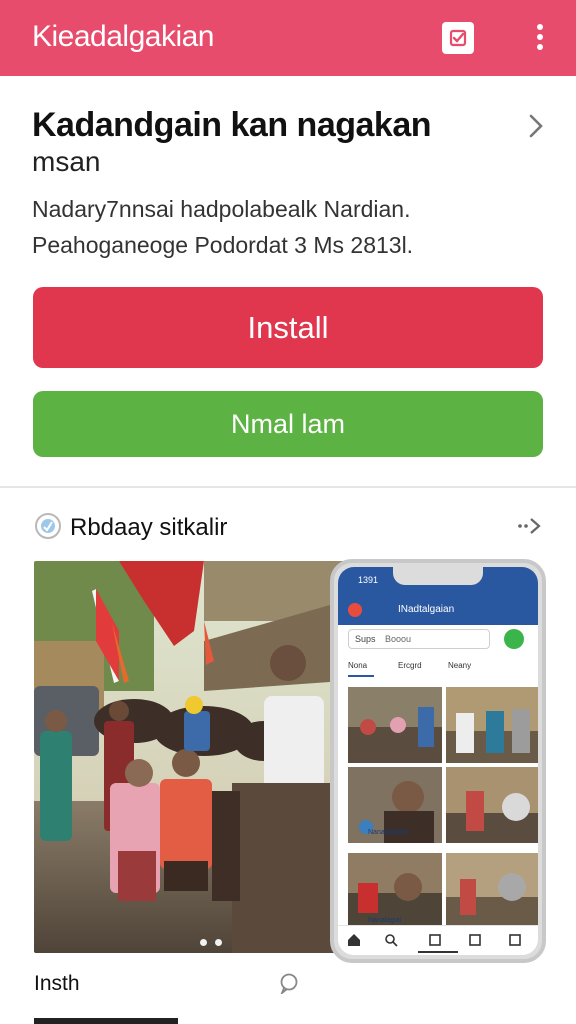  What do you see at coordinates (540, 39) in the screenshot?
I see `more-vertical-icon` at bounding box center [540, 39].